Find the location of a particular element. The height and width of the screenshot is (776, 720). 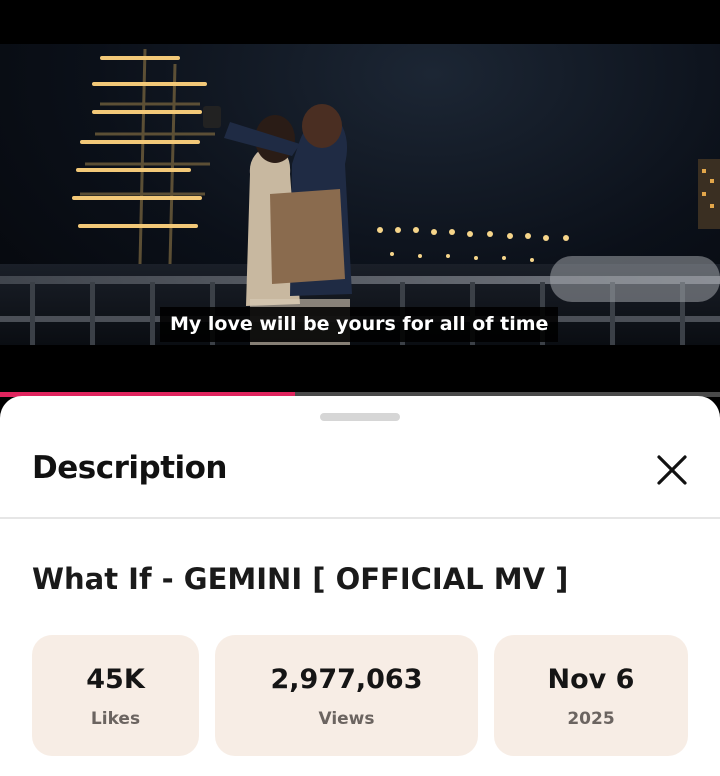

likes-label: Likes is located at coordinates (115, 718).